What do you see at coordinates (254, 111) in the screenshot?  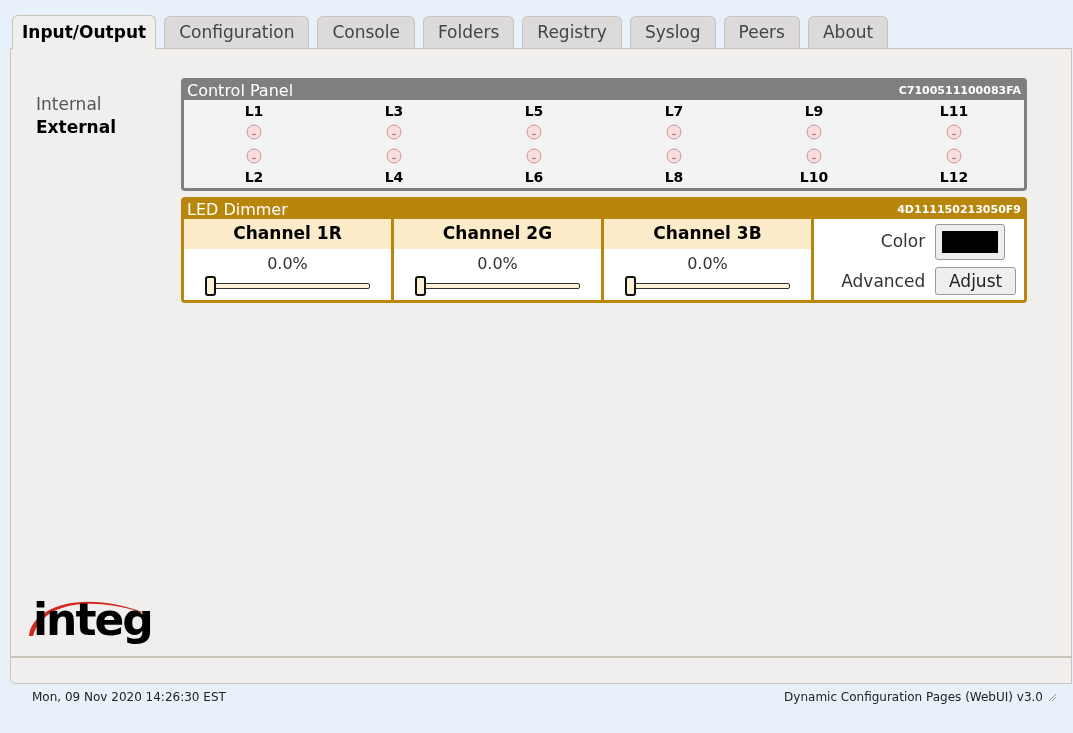 I see `lamp-label: L1` at bounding box center [254, 111].